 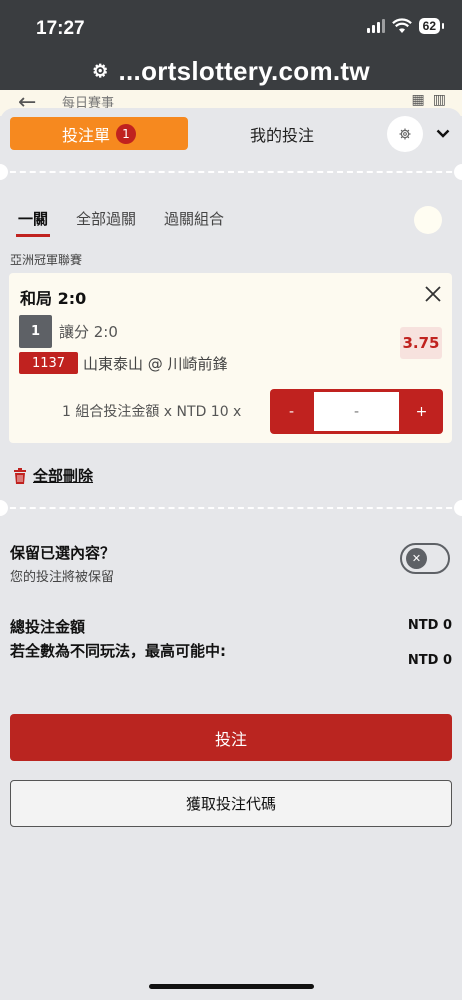 What do you see at coordinates (429, 625) in the screenshot?
I see `total-stake-value: NTD 0` at bounding box center [429, 625].